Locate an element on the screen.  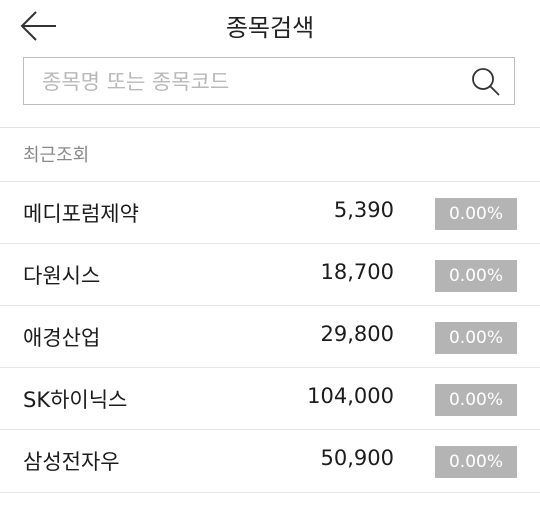
list-item: 다원시스 18,700 0.00% is located at coordinates (270, 274).